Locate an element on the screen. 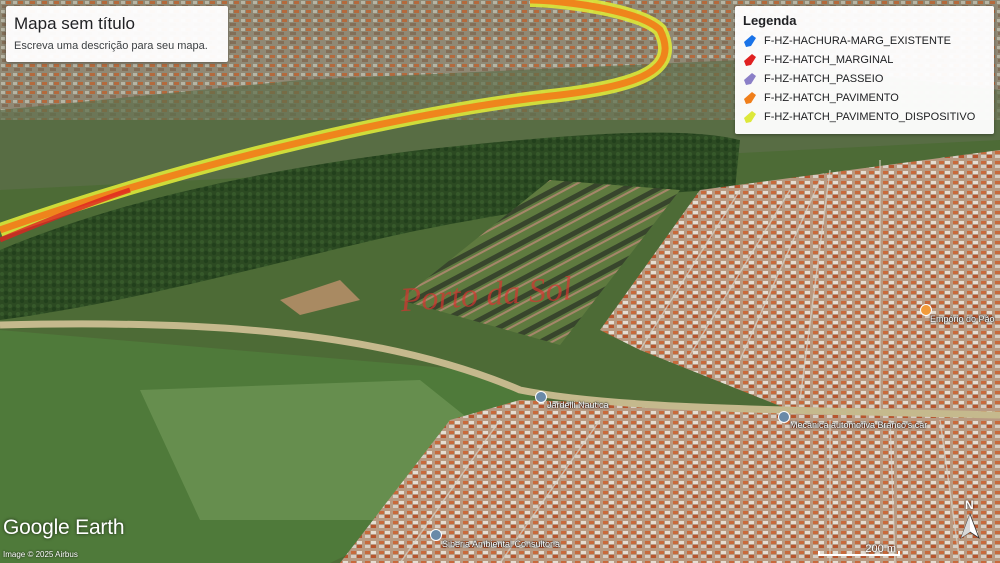 The width and height of the screenshot is (1000, 563). legend-title: Legenda is located at coordinates (770, 20).